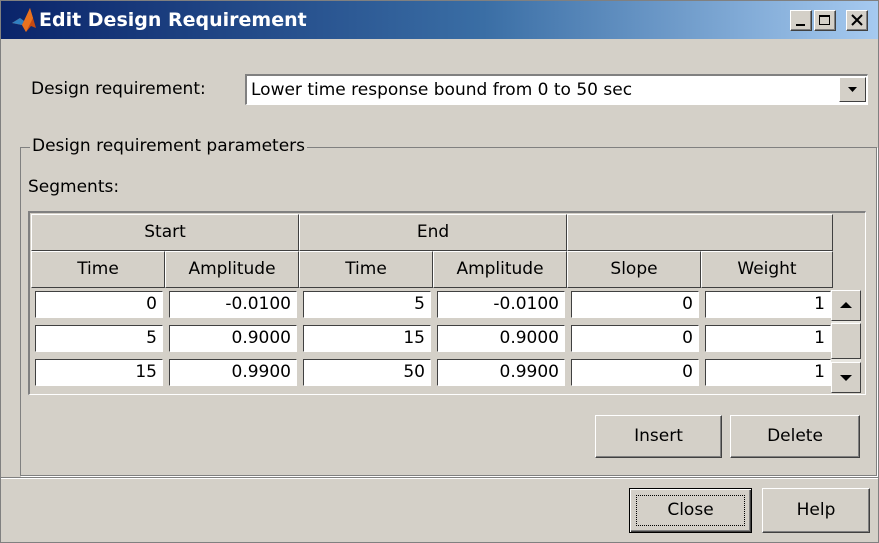  What do you see at coordinates (795, 436) in the screenshot?
I see `delete-button: Delete` at bounding box center [795, 436].